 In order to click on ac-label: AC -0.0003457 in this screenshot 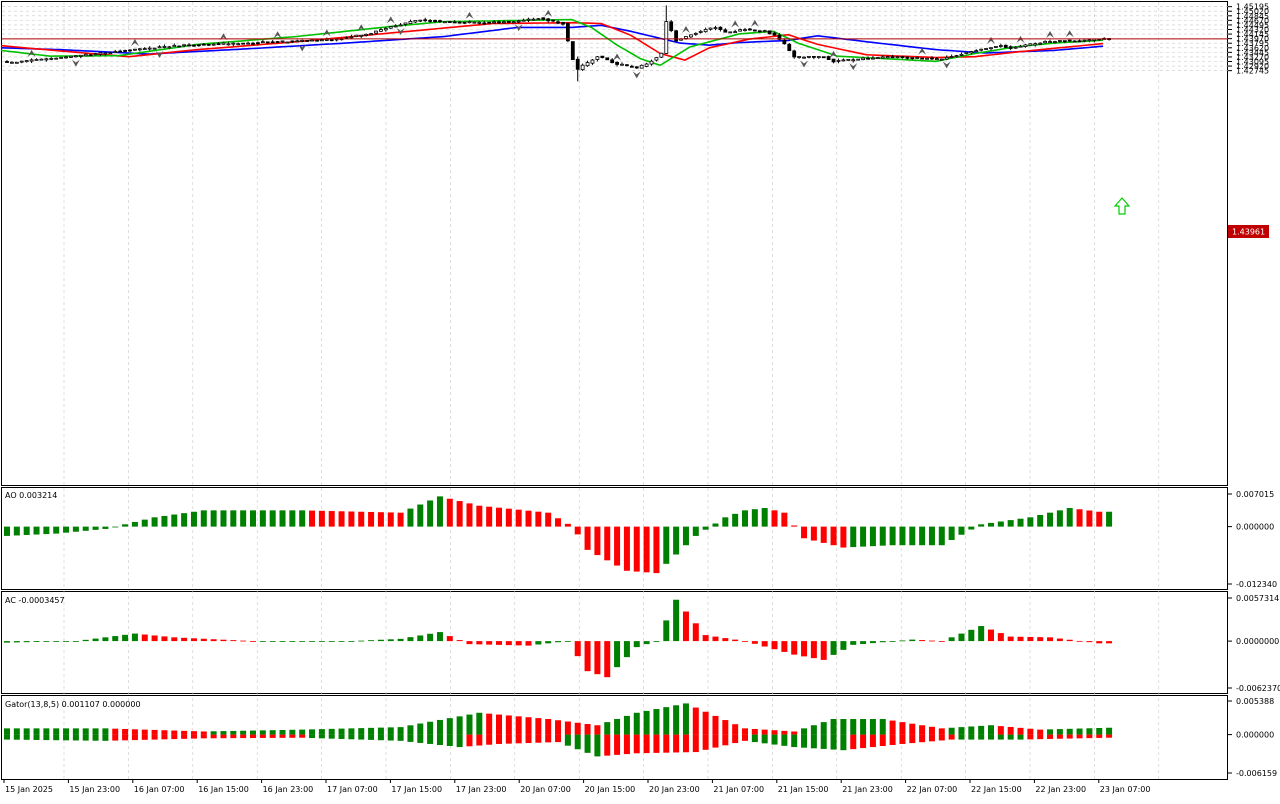, I will do `click(35, 600)`.